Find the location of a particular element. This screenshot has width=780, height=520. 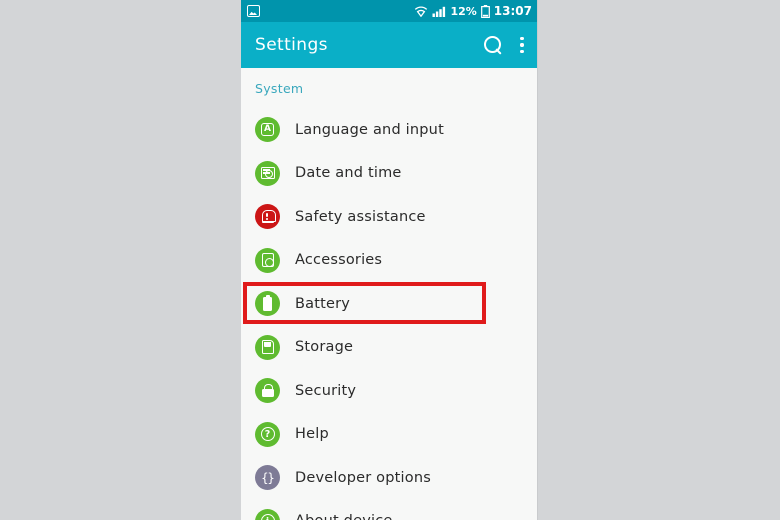

headset-device-glyph is located at coordinates (267, 260).